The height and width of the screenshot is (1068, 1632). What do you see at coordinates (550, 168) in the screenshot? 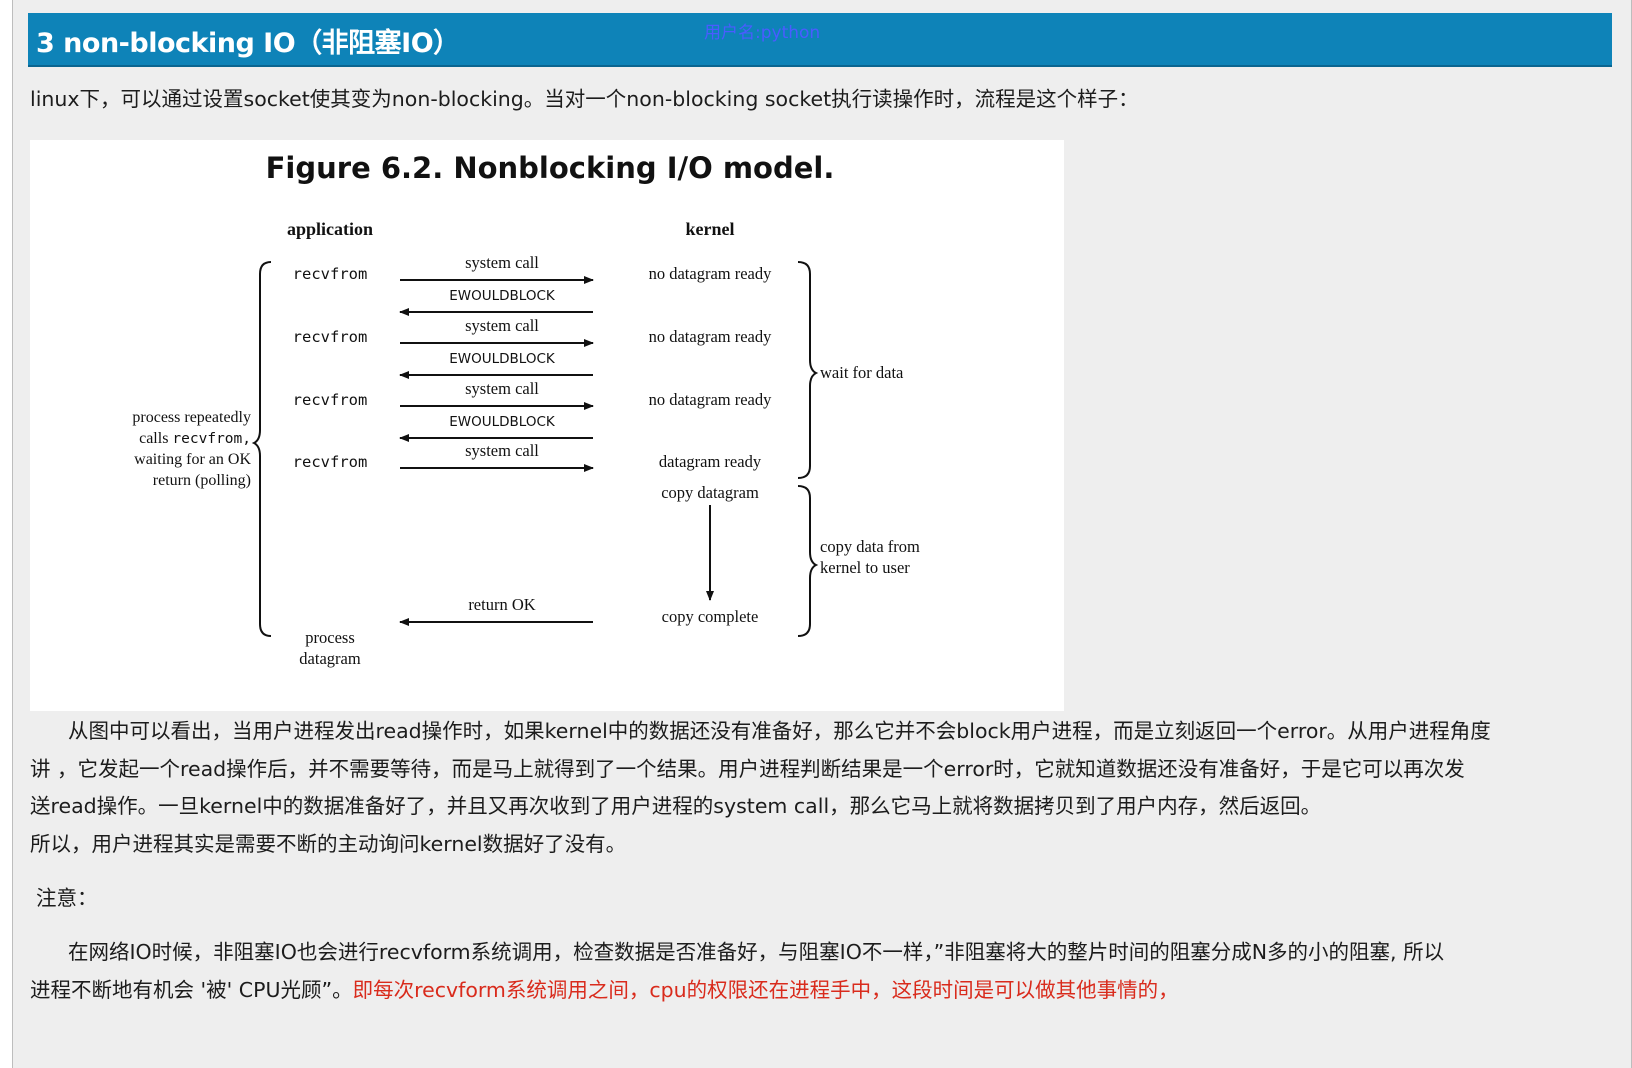
I see `figure-title: Figure 6.2. Nonblocking I/O model.` at bounding box center [550, 168].